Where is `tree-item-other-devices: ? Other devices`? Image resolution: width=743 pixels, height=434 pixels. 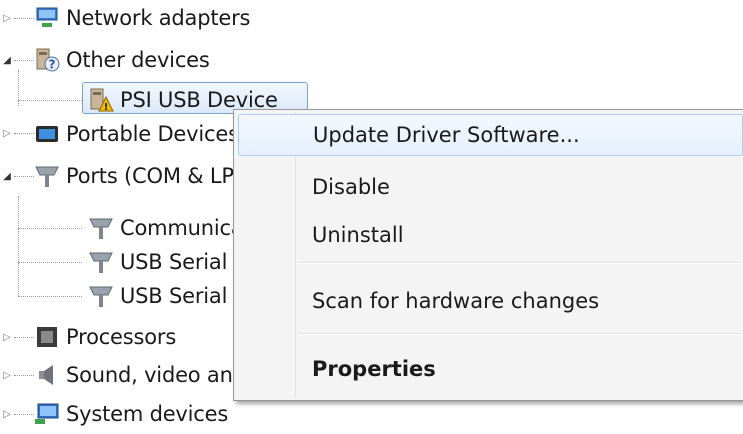
tree-item-other-devices: ? Other devices is located at coordinates (122, 60).